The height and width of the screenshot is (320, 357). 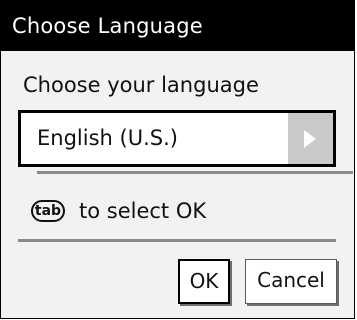 I want to click on language-select-value: English (U.S.), so click(x=107, y=138).